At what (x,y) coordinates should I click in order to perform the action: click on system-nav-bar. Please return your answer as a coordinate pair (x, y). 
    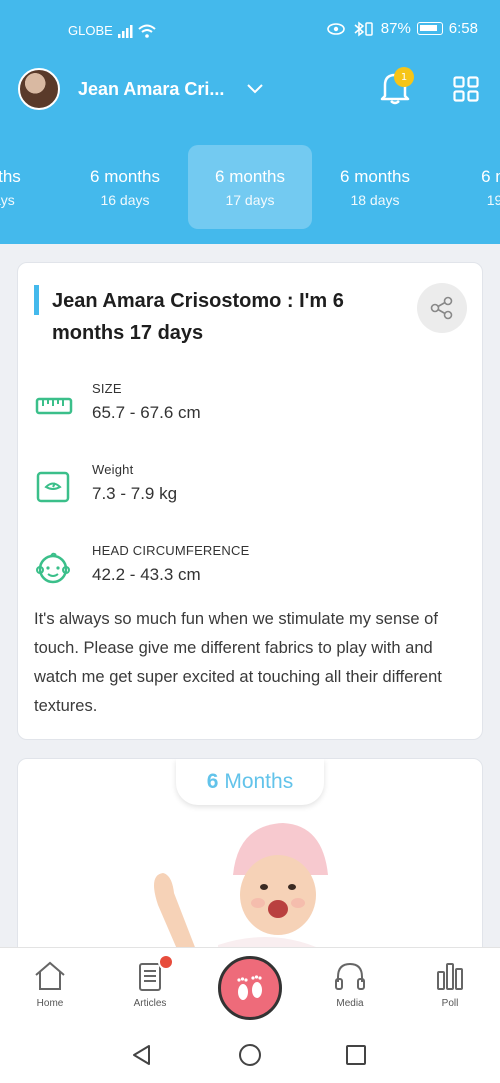
    Looking at the image, I should click on (250, 1055).